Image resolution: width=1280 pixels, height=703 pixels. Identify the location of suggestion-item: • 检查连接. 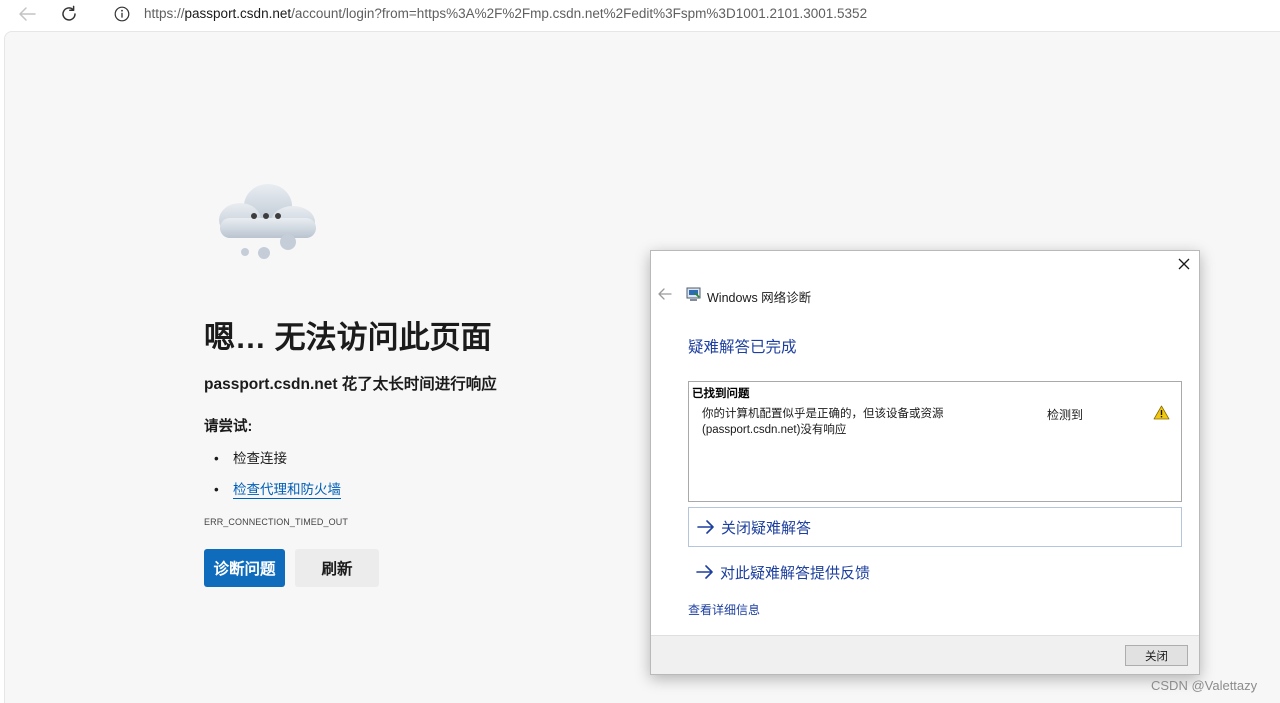
(250, 457).